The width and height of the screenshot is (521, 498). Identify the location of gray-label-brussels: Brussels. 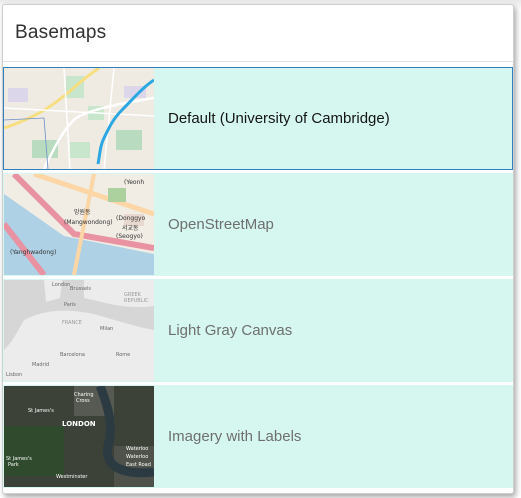
(80, 289).